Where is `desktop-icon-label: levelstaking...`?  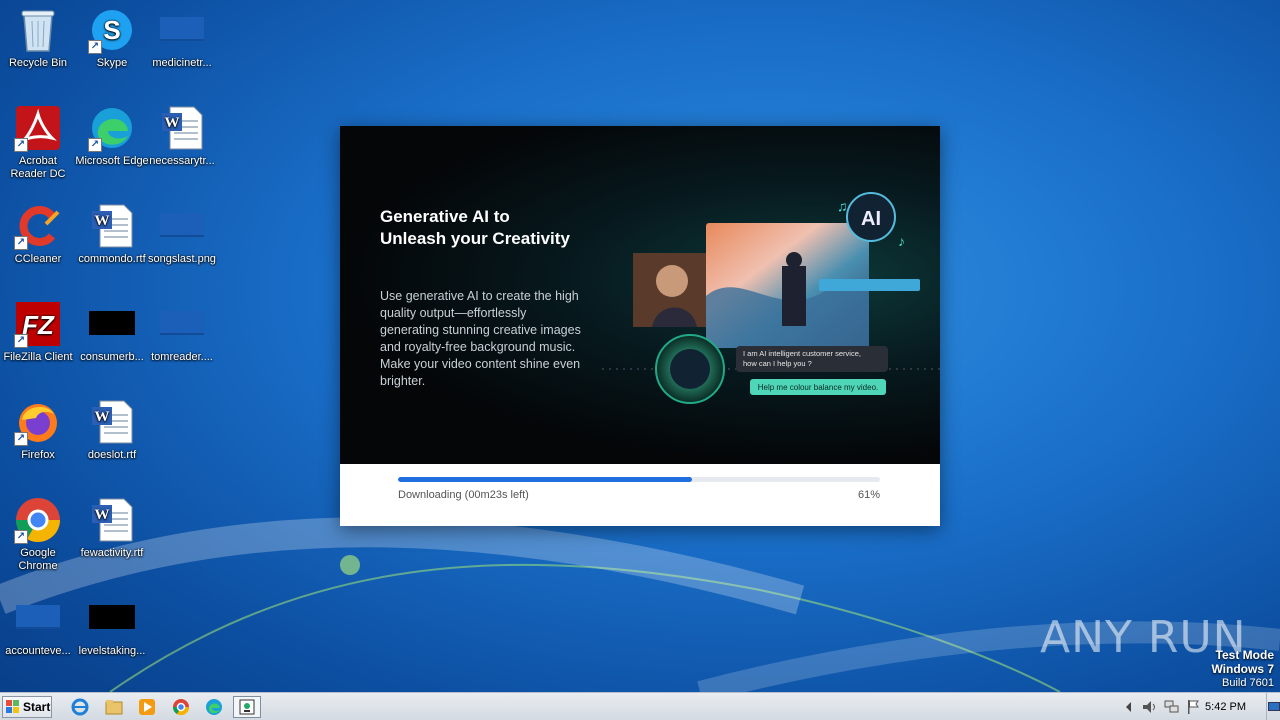
desktop-icon-label: levelstaking... is located at coordinates (112, 651).